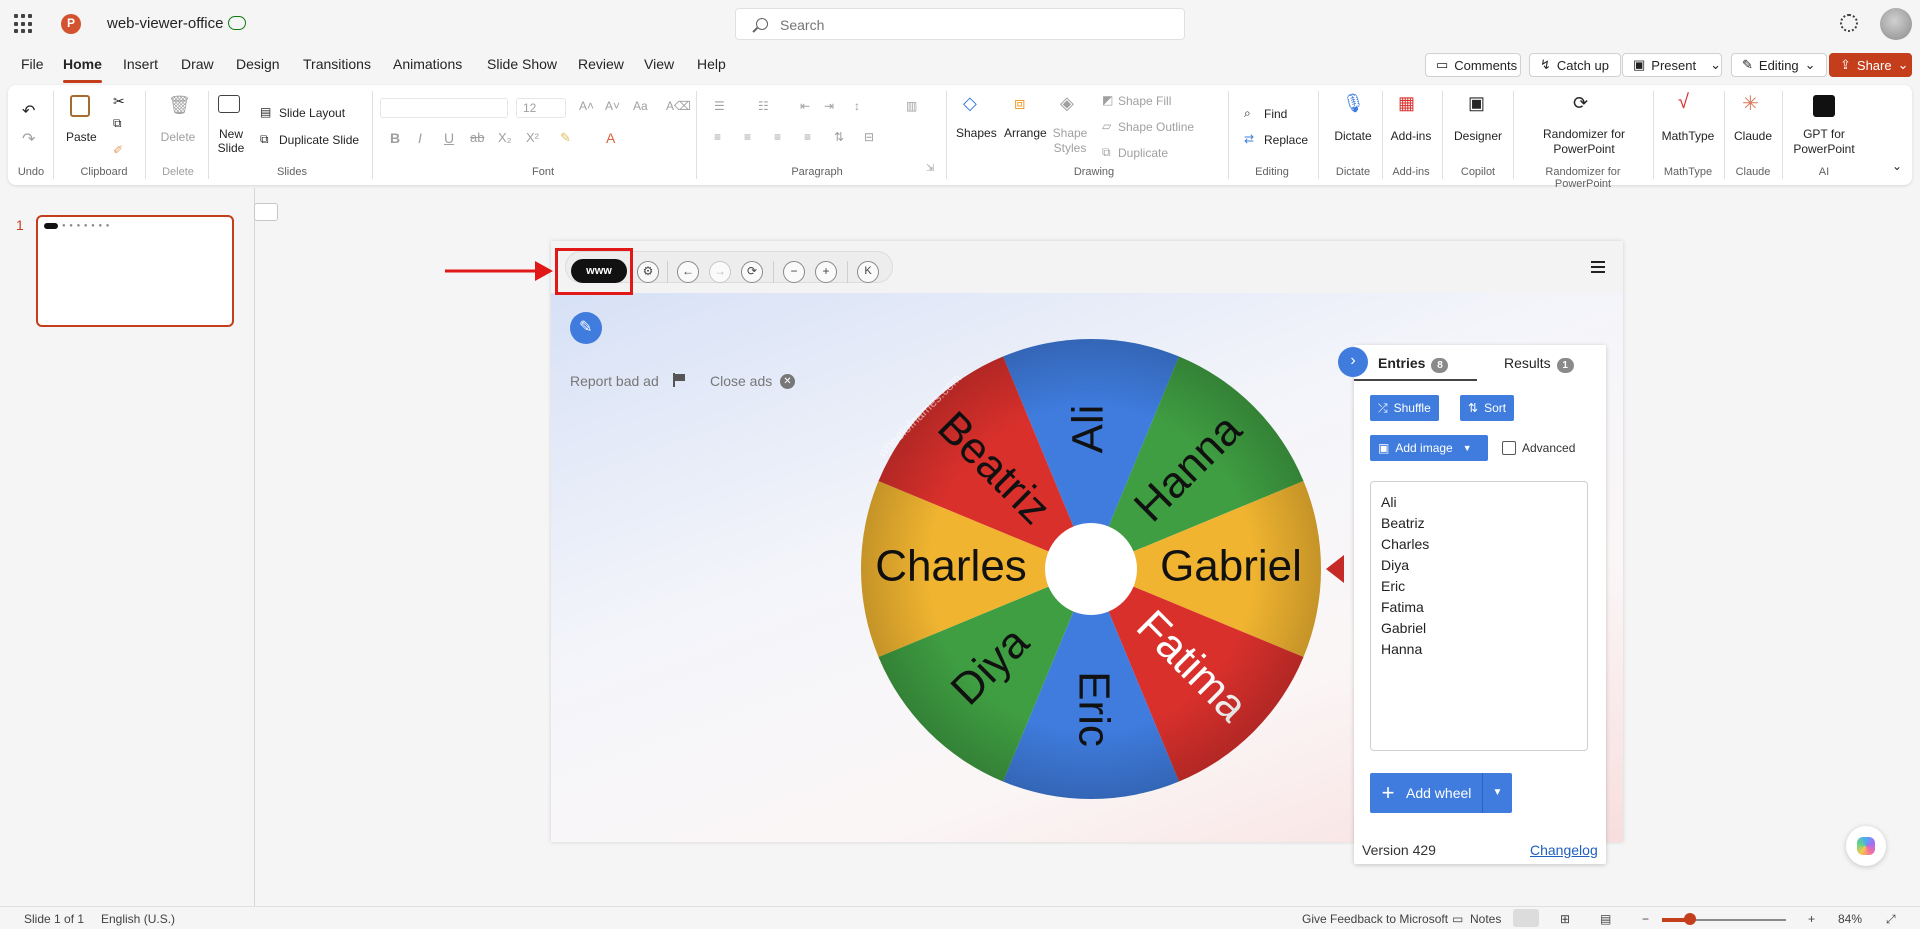  Describe the element at coordinates (1144, 101) in the screenshot. I see `shape-fill-button: Shape Fill` at that location.